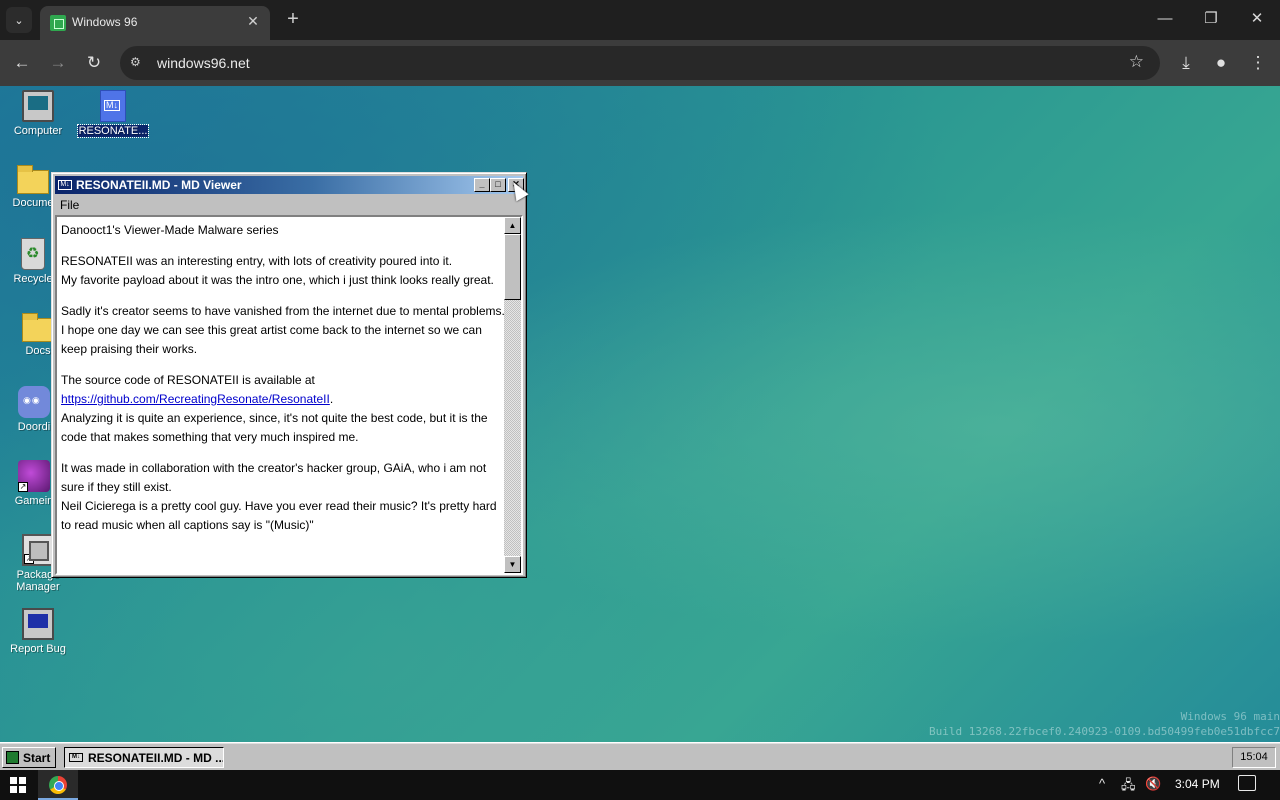 The image size is (1280, 800). What do you see at coordinates (512, 395) in the screenshot?
I see `vertical-scrollbar: ▲ ▼` at bounding box center [512, 395].